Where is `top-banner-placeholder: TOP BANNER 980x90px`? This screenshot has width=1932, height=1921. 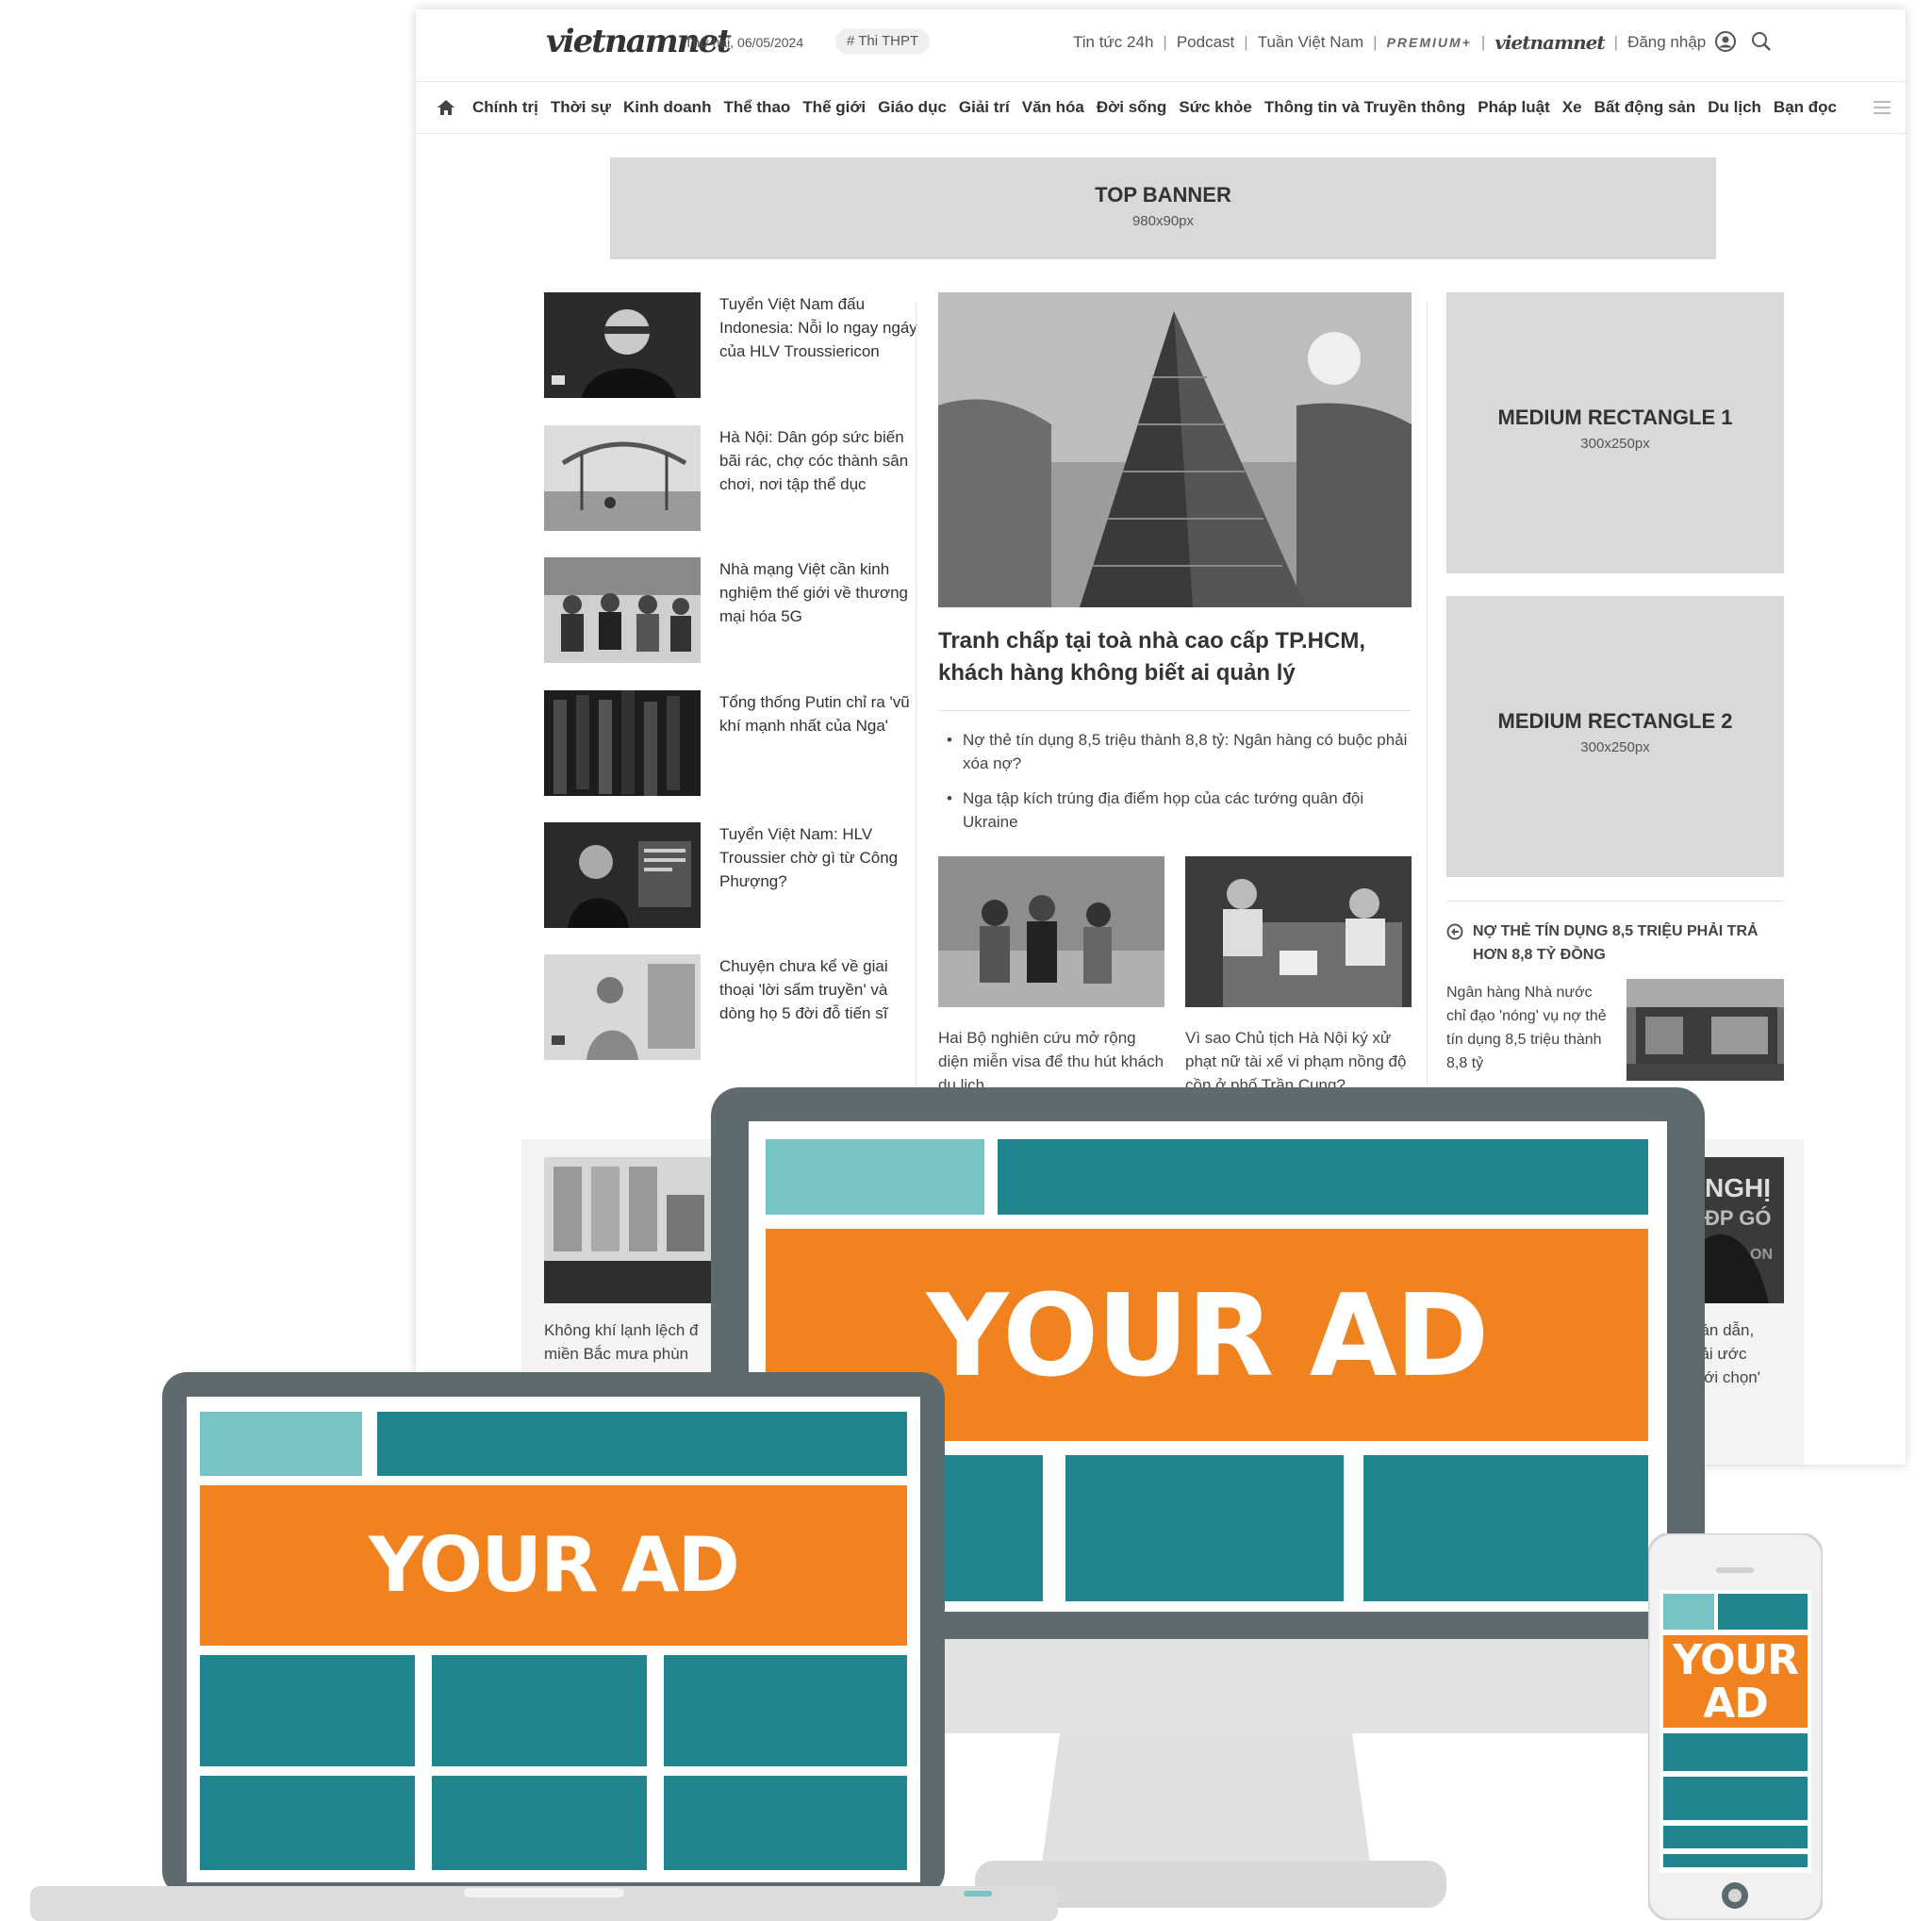
top-banner-placeholder: TOP BANNER 980x90px is located at coordinates (1163, 208).